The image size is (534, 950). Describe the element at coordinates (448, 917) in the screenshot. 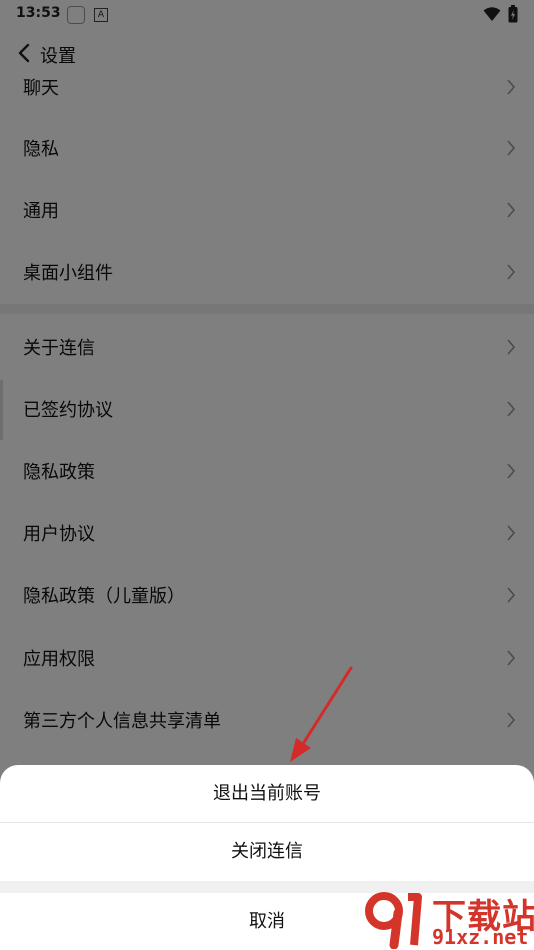

I see `site-watermark: 下载站 91xz.net` at that location.